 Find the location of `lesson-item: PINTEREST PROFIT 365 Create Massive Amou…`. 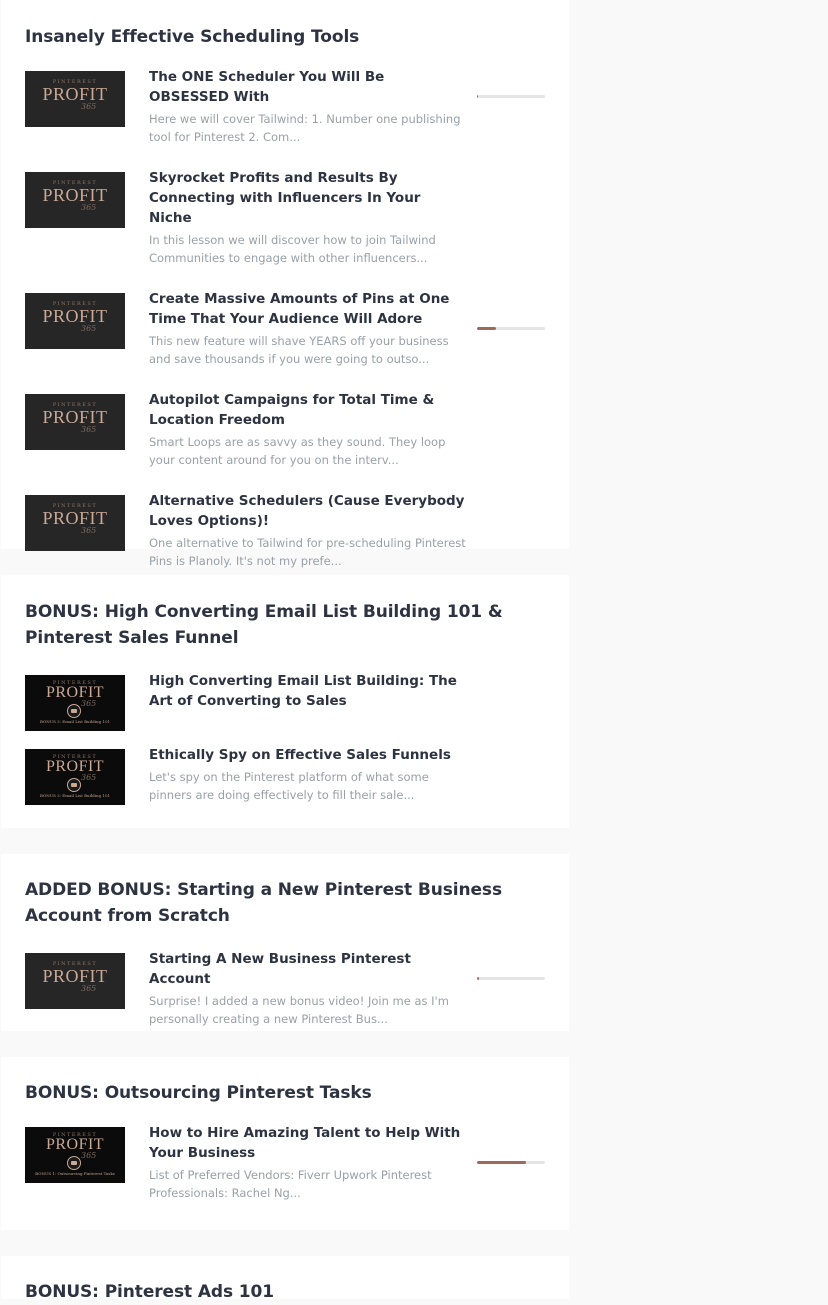

lesson-item: PINTEREST PROFIT 365 Create Massive Amou… is located at coordinates (285, 328).